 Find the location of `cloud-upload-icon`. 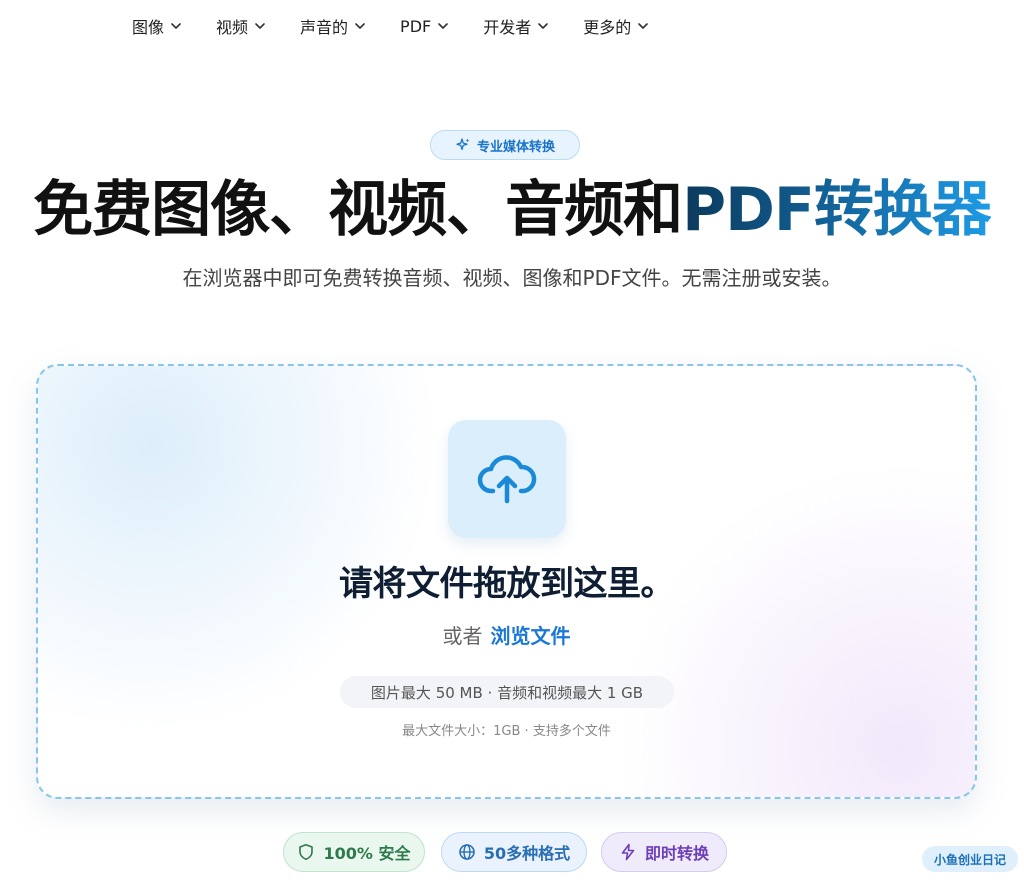

cloud-upload-icon is located at coordinates (507, 479).